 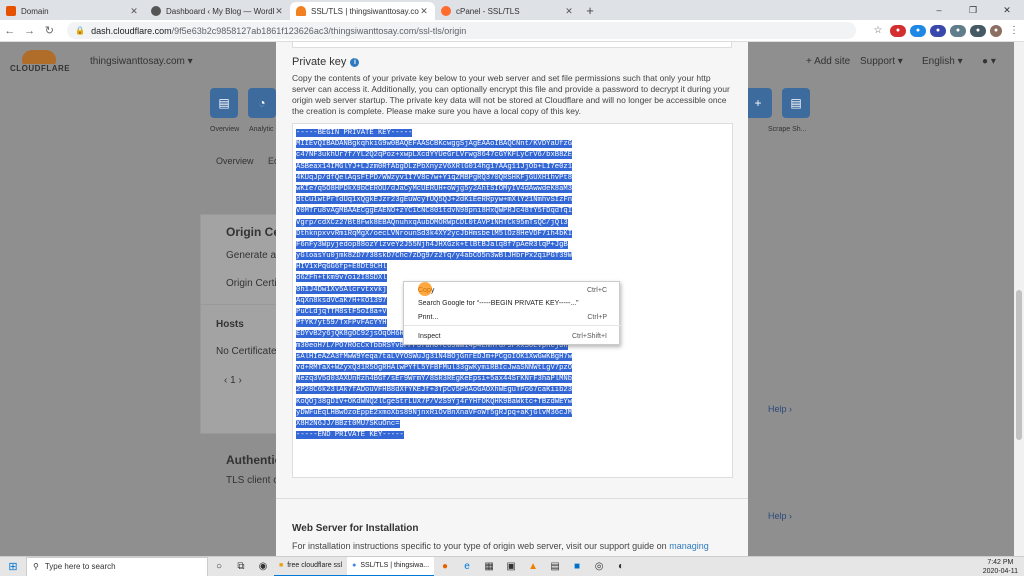 I want to click on reload-icon: ↻, so click(x=49, y=30).